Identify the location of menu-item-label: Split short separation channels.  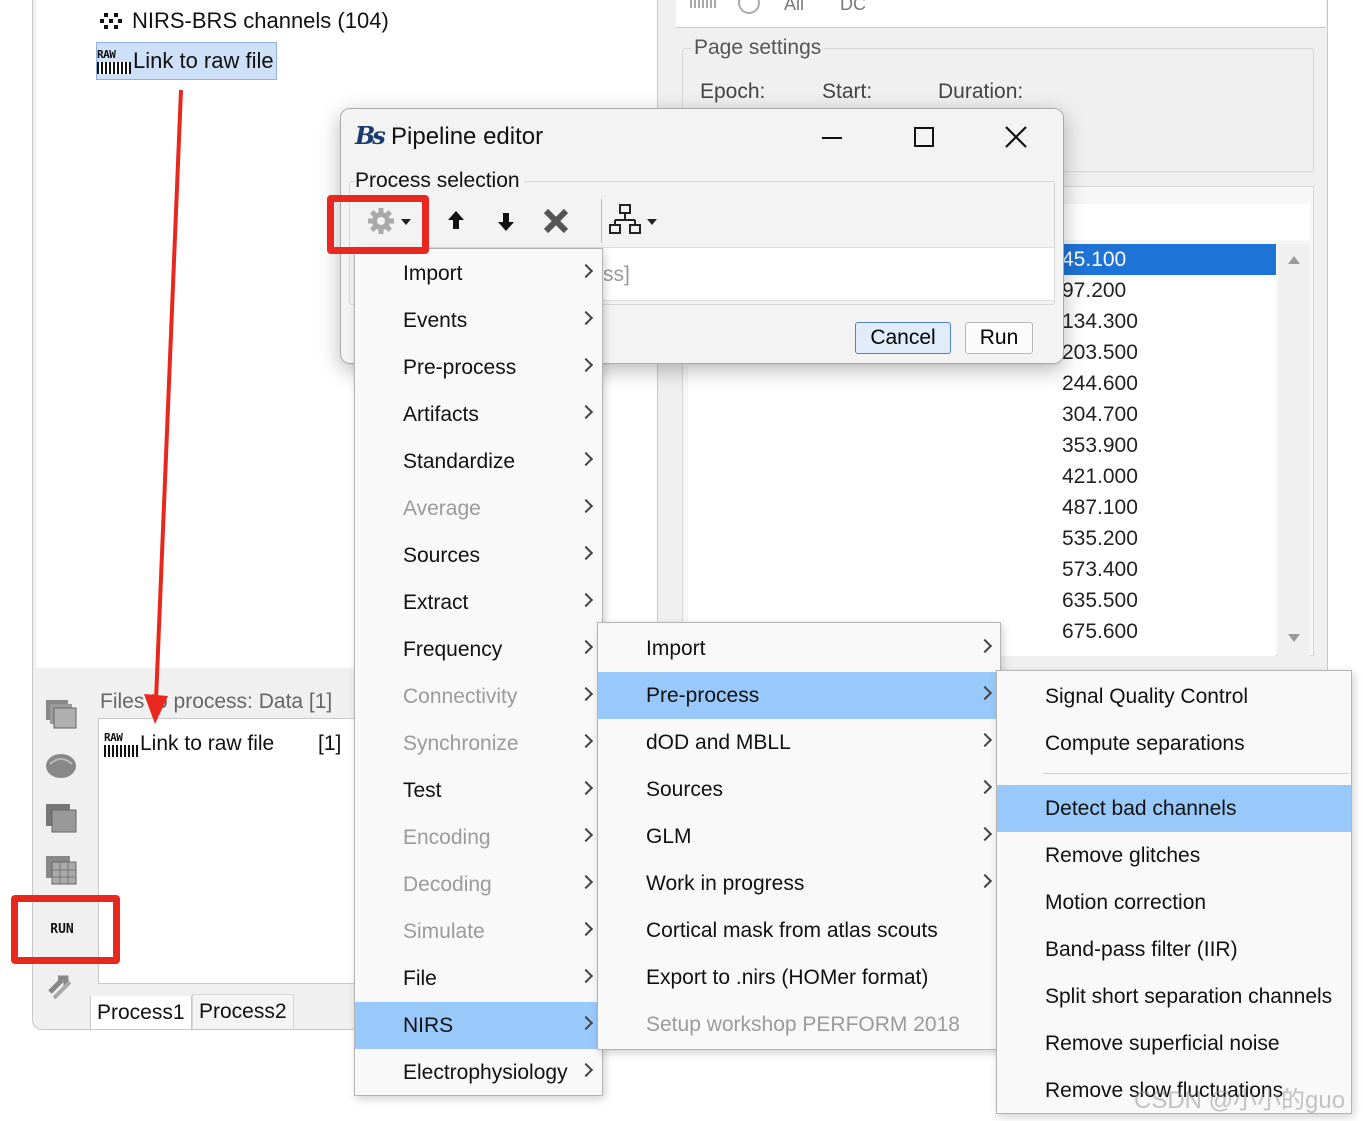
(1189, 996).